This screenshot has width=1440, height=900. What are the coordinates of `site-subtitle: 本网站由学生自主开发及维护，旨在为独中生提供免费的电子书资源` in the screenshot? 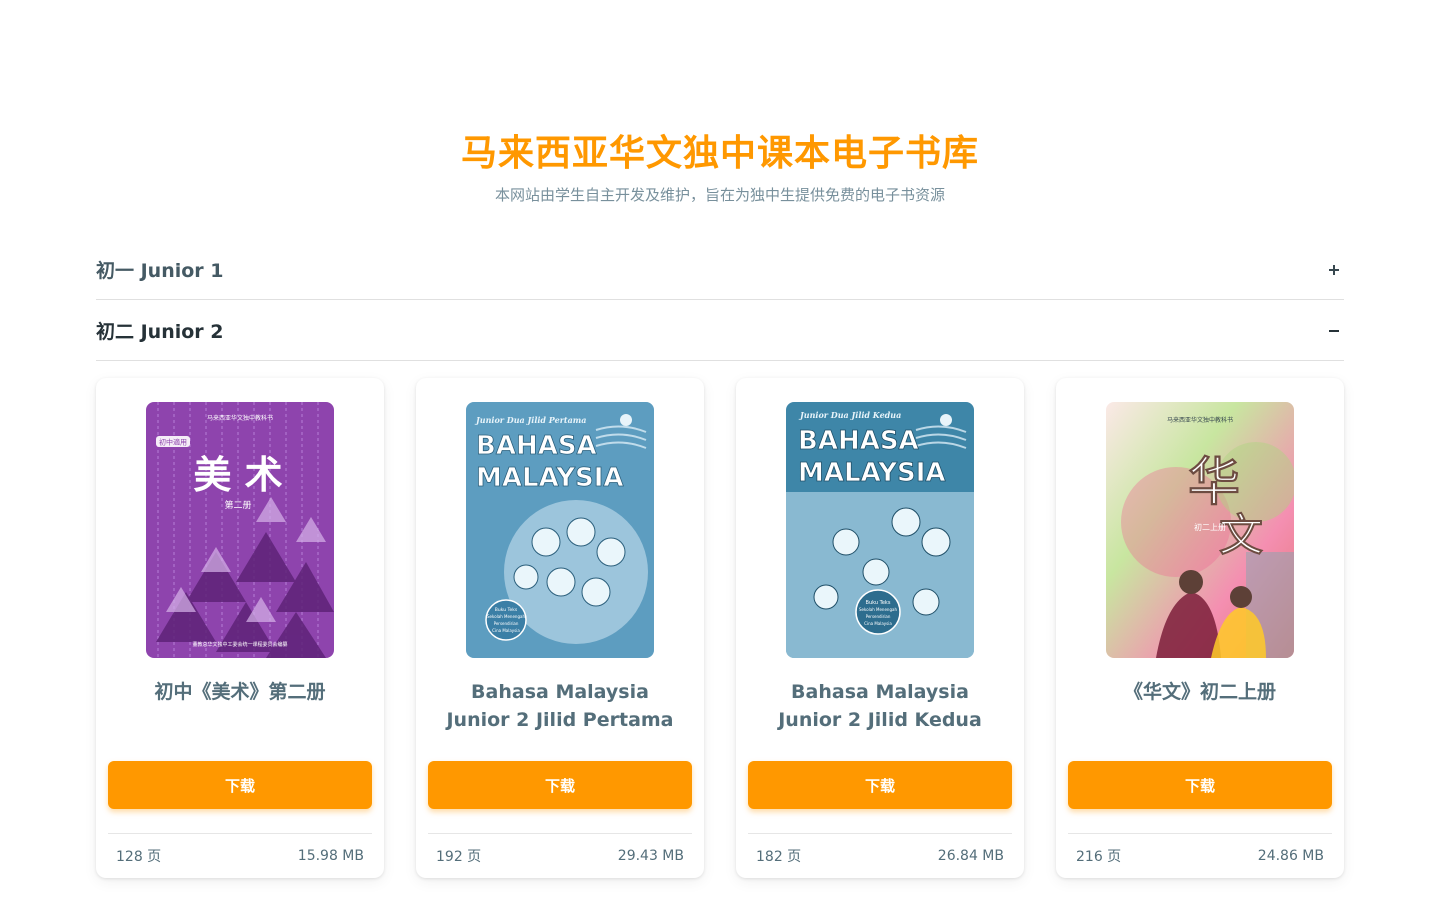 It's located at (719, 195).